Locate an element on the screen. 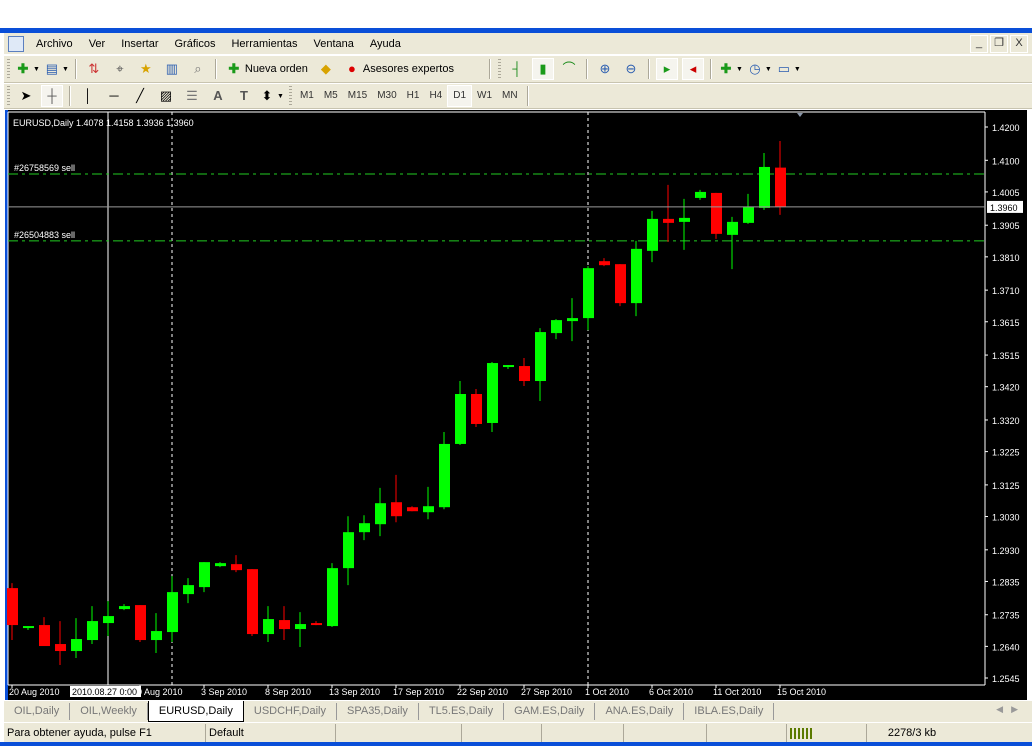 The image size is (1032, 746). menu-archivo: Archivo is located at coordinates (54, 44).